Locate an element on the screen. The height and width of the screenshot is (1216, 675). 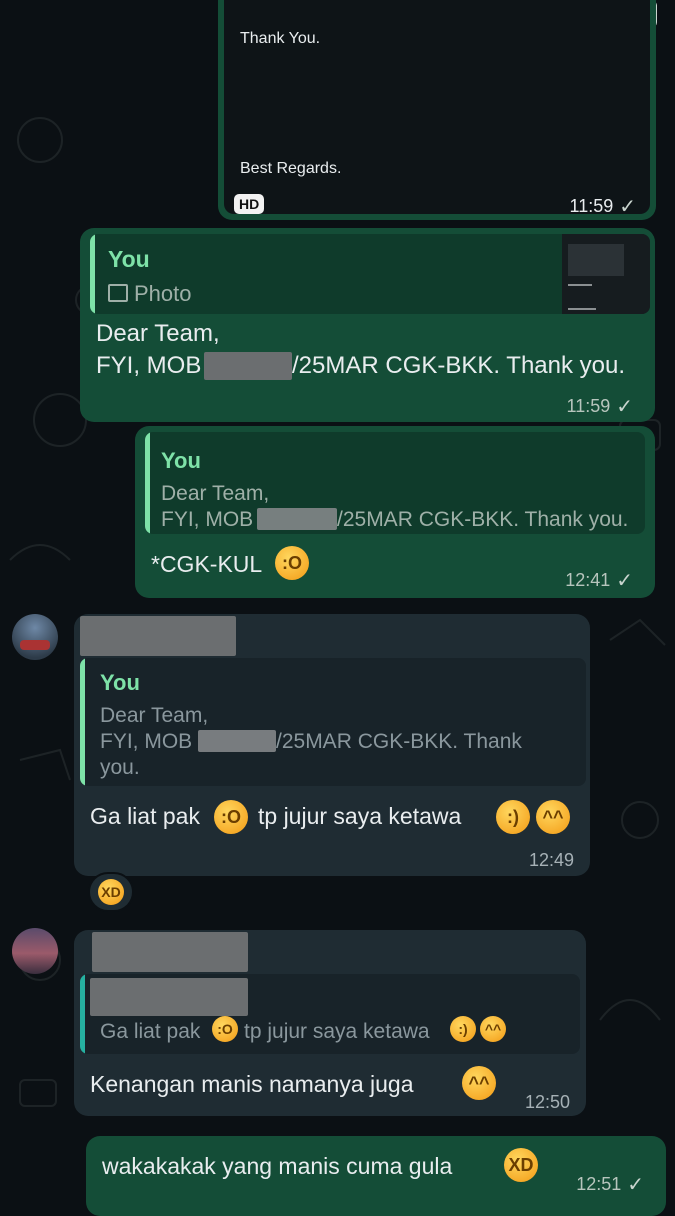
image-text-line: Thank You. is located at coordinates (280, 38).